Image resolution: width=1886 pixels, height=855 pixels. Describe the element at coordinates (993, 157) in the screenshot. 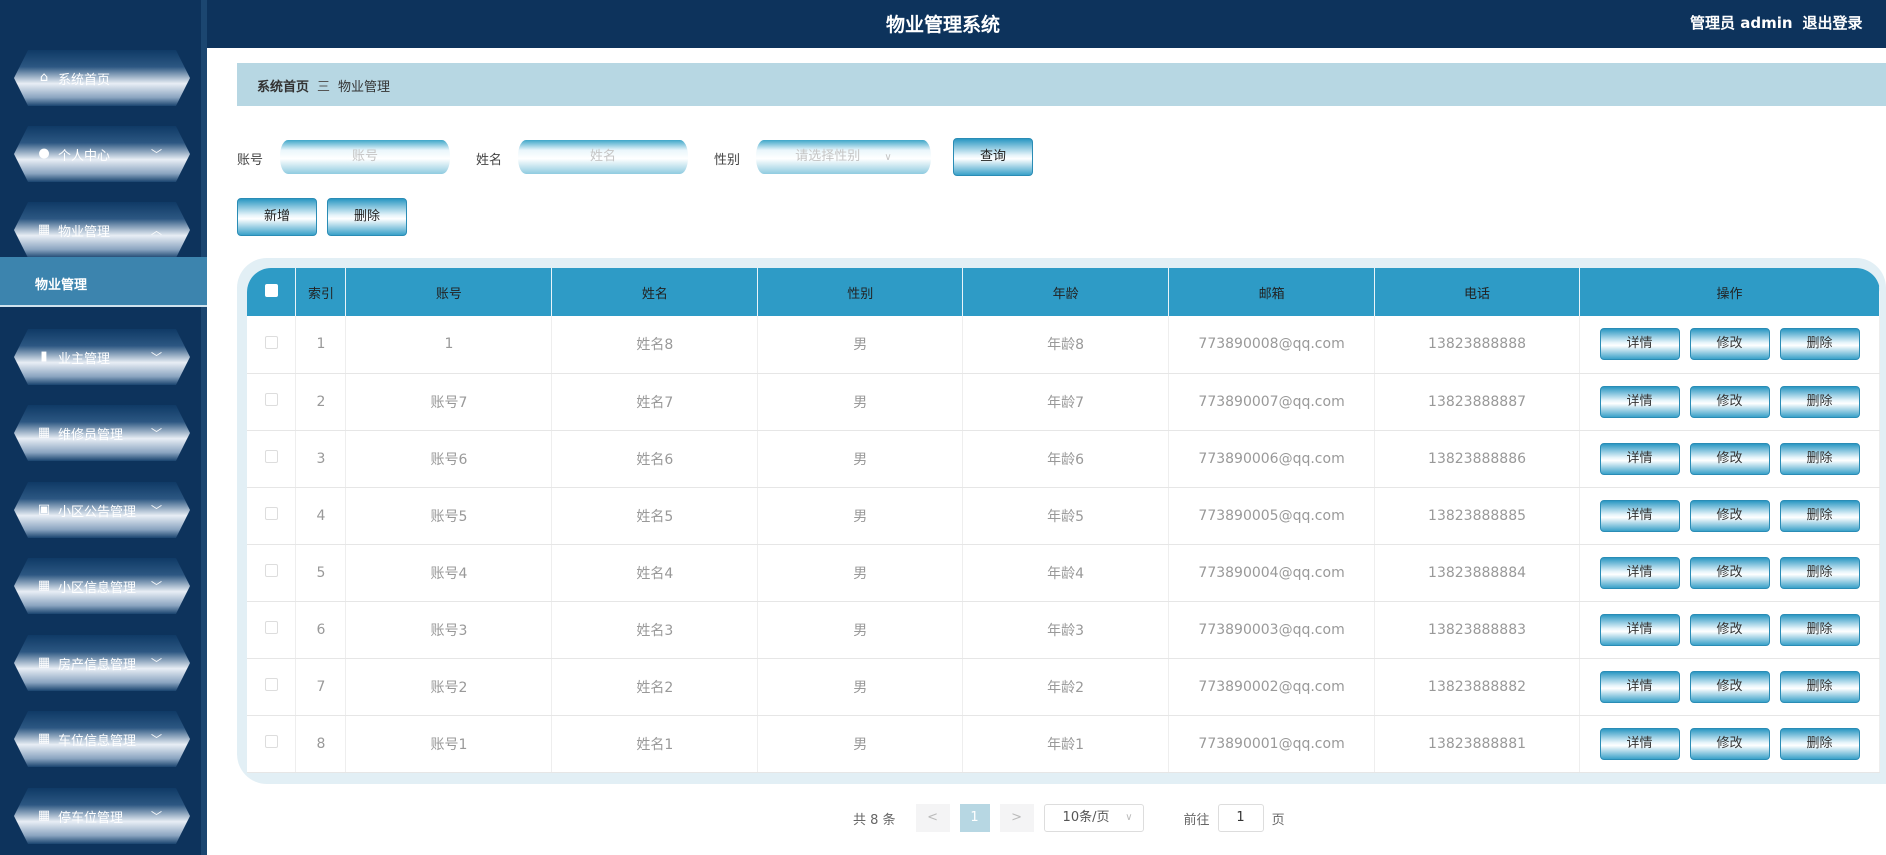

I see `query-button: 查询` at that location.